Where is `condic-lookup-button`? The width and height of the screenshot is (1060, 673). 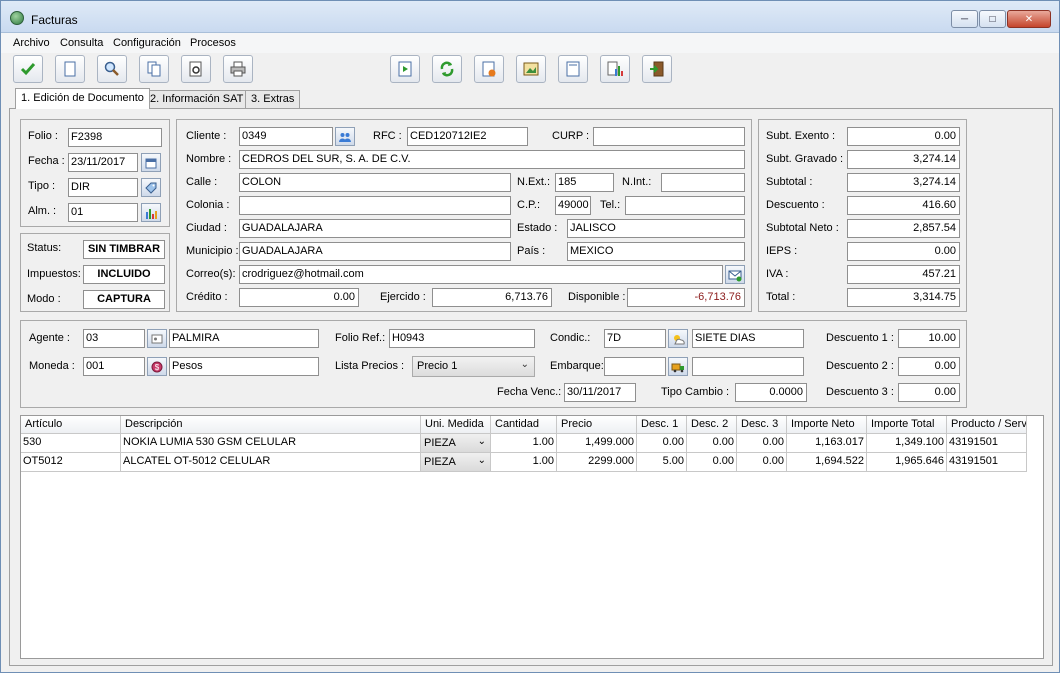 condic-lookup-button is located at coordinates (678, 338).